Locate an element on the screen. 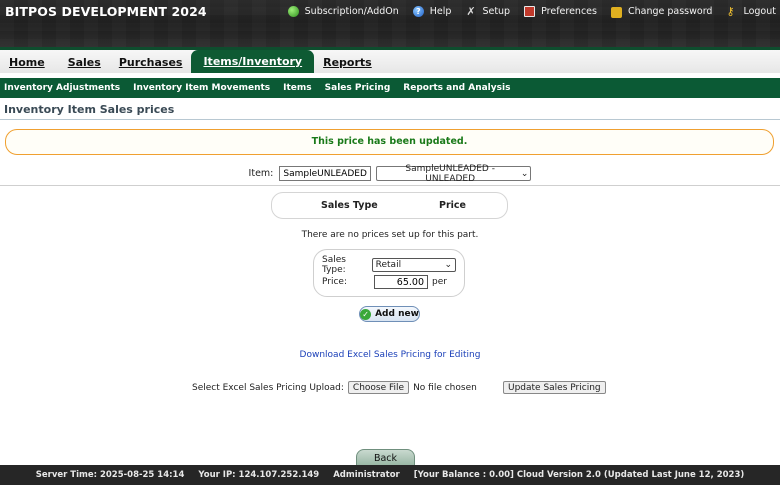 The width and height of the screenshot is (780, 485). item-dropdown: SampleUNLEADED - UNLEADED ⌄ is located at coordinates (454, 173).